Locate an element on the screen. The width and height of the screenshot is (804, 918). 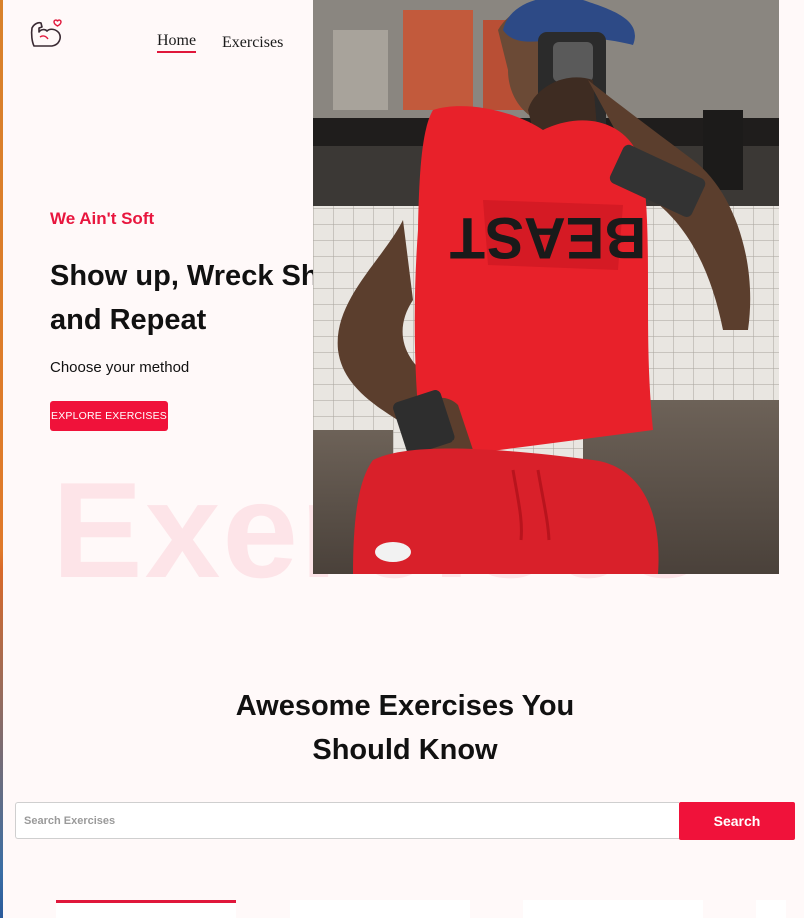
flexed-arm-heart-icon is located at coordinates (46, 34).